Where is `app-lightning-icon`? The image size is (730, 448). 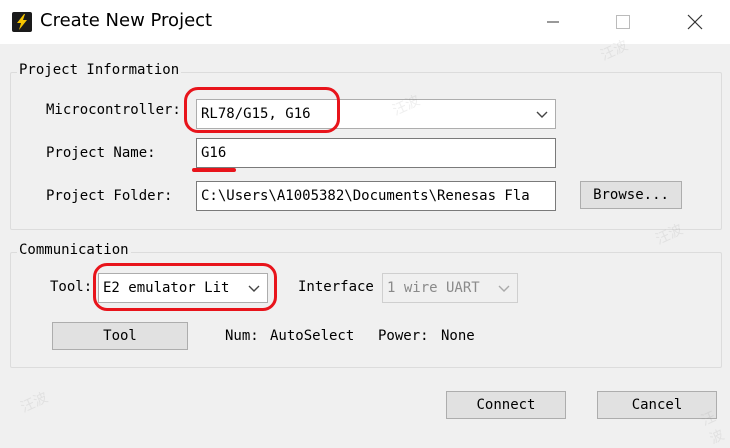 app-lightning-icon is located at coordinates (22, 22).